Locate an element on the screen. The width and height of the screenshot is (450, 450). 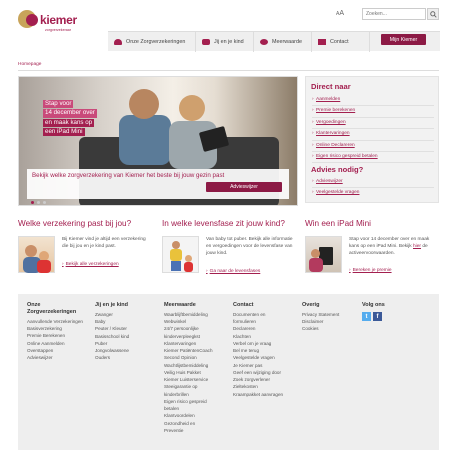
sidebar-link: Advieswijzer is located at coordinates (373, 183).